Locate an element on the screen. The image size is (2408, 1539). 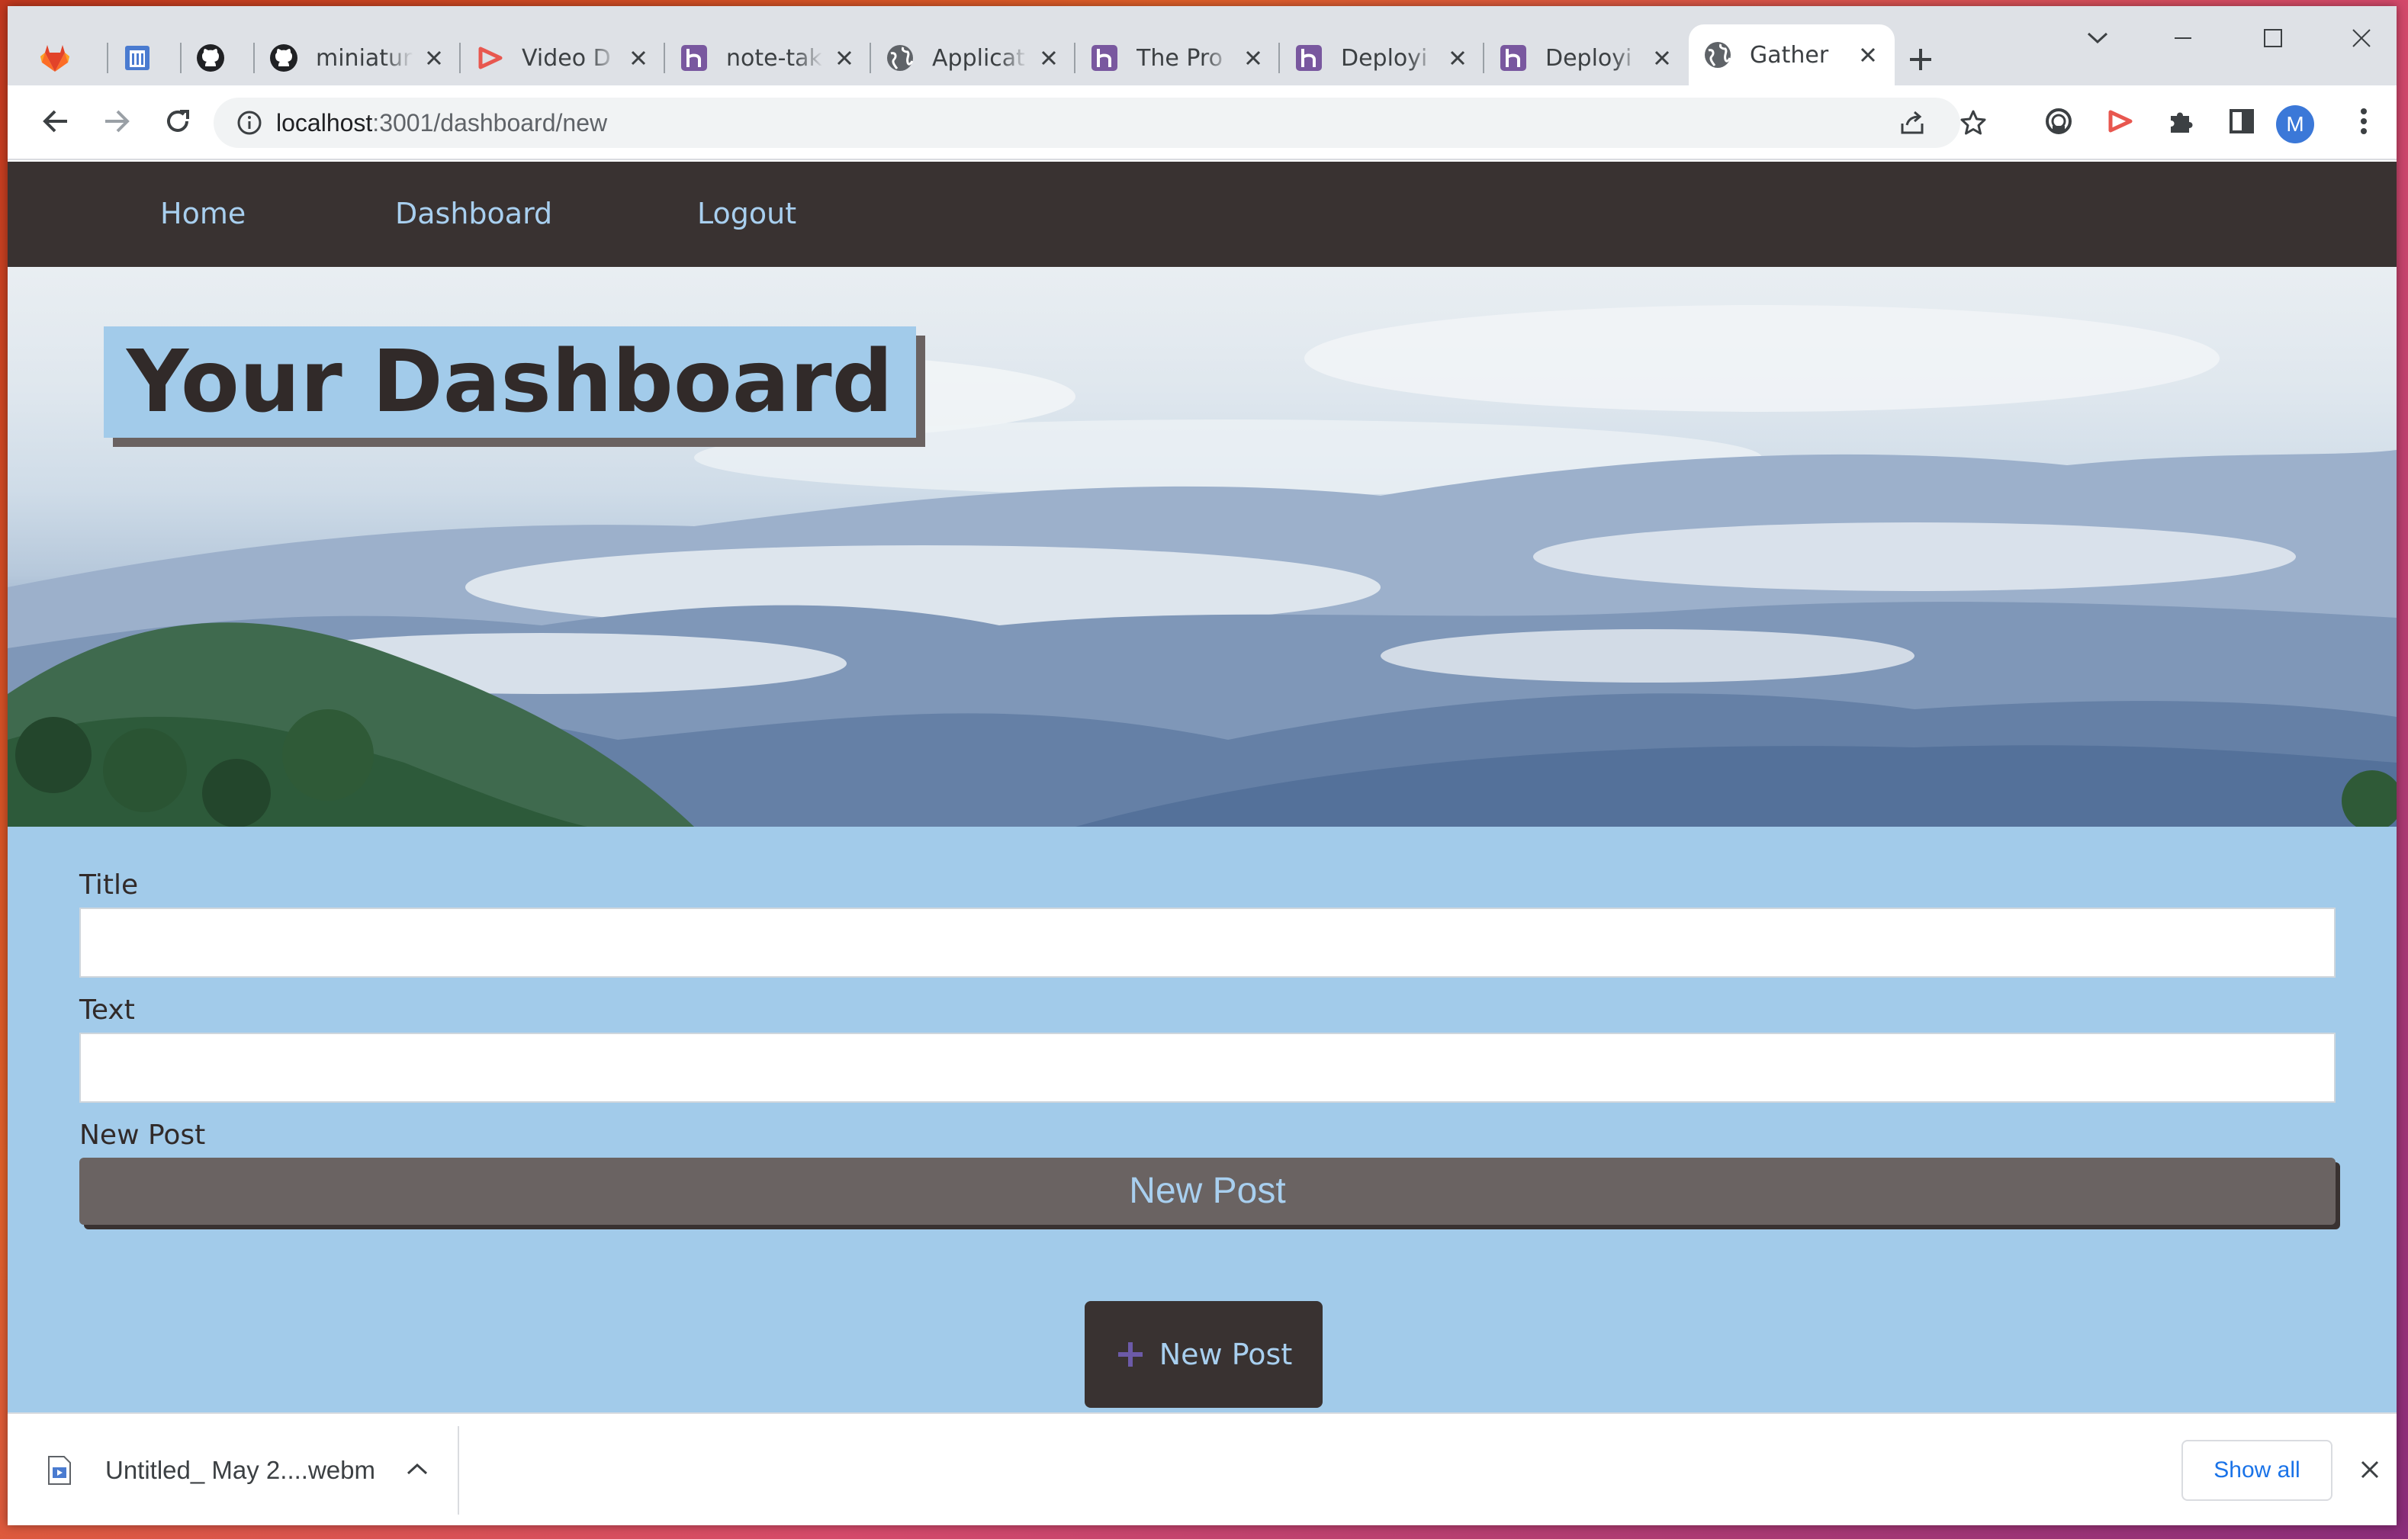
menu-button is located at coordinates (2364, 123).